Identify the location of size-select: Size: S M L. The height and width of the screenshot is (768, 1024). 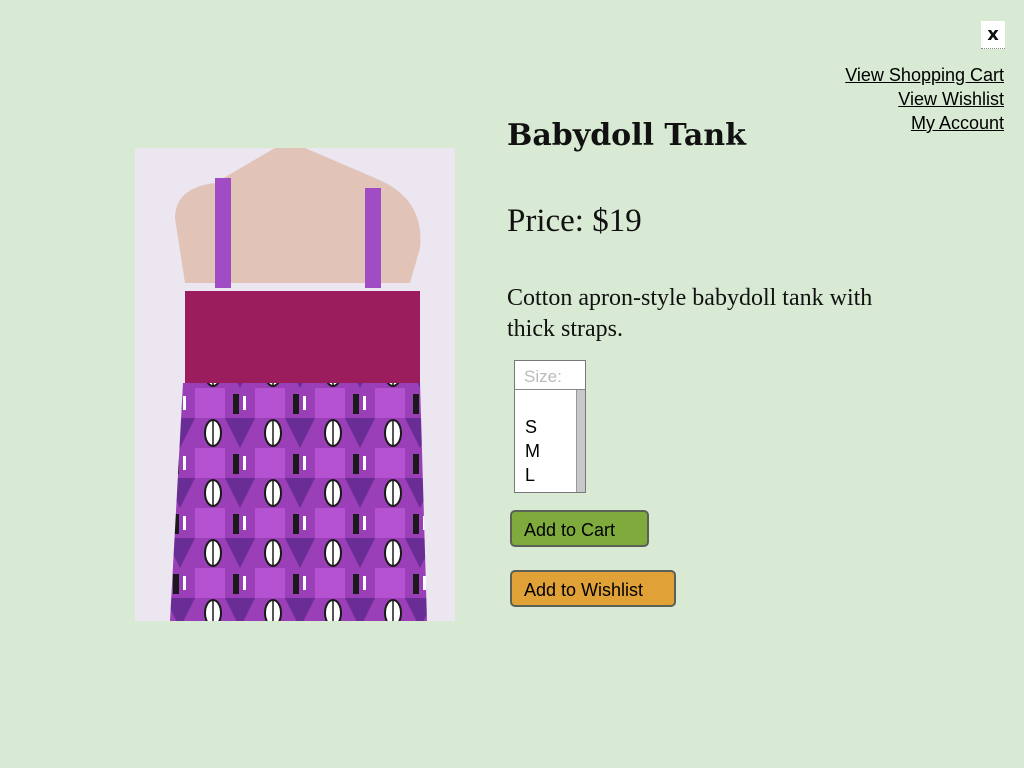
(550, 426).